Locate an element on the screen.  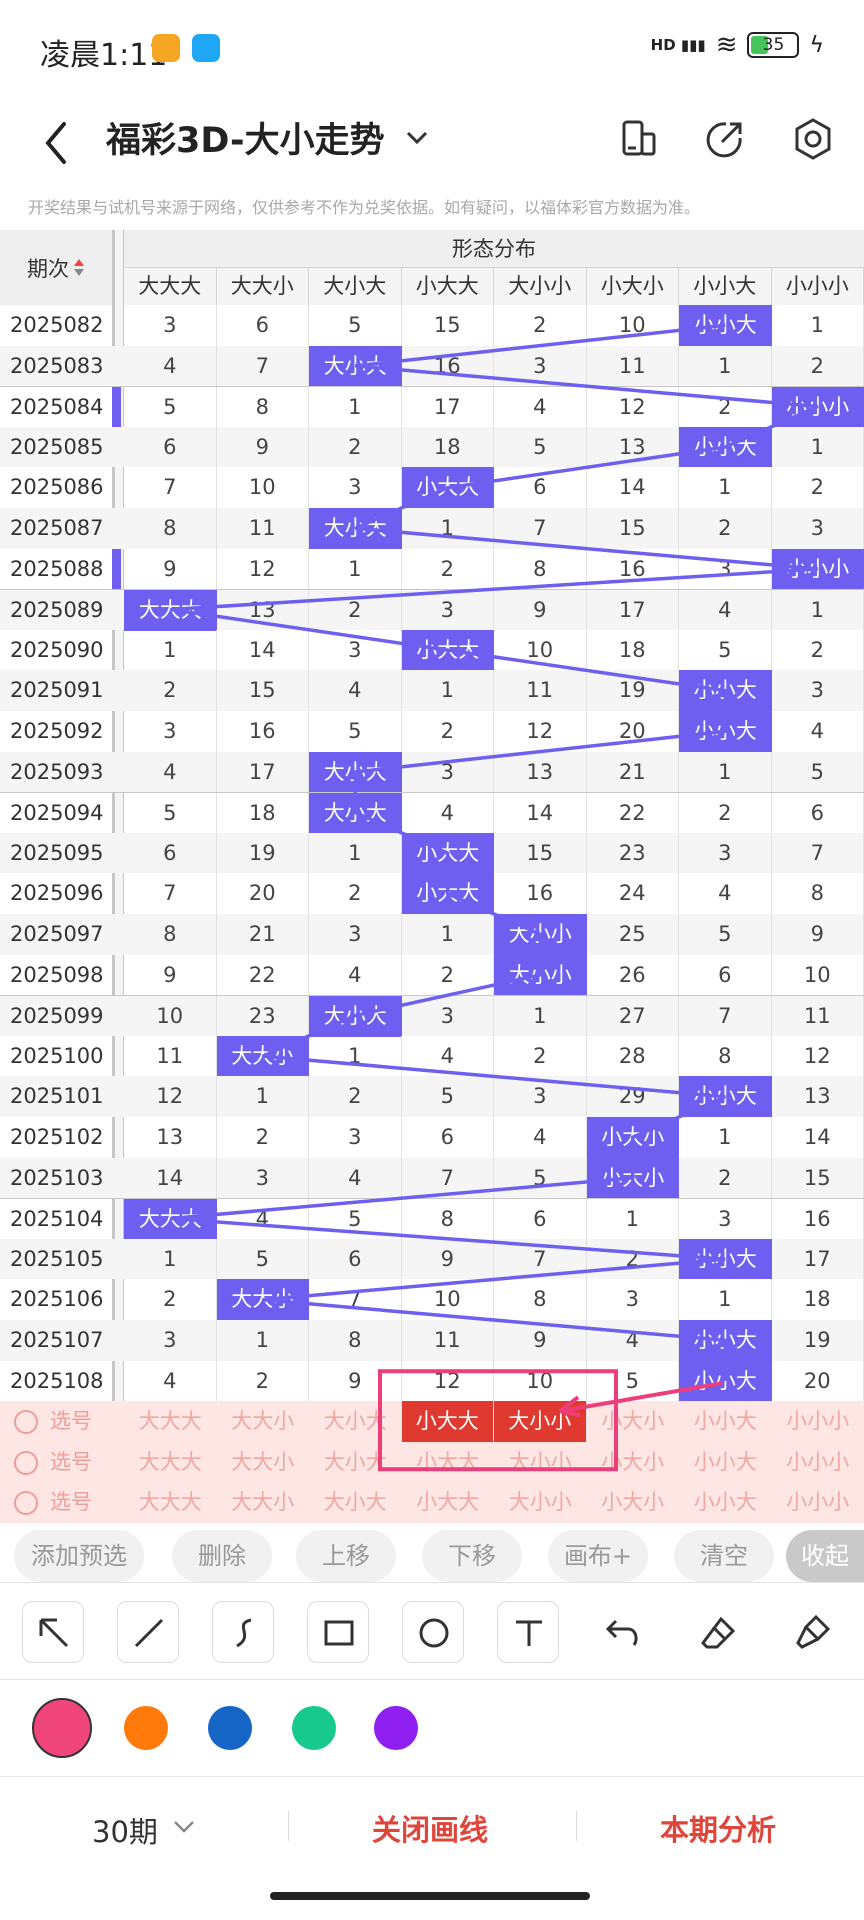
miss-count-cell: 13 is located at coordinates (170, 1137).